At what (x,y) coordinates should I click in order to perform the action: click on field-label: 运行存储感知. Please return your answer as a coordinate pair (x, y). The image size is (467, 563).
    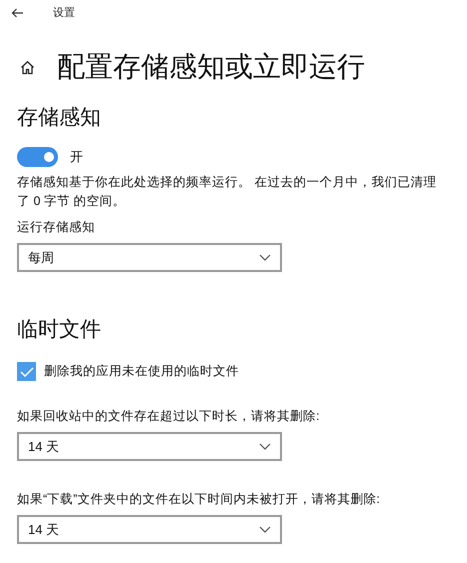
    Looking at the image, I should click on (56, 227).